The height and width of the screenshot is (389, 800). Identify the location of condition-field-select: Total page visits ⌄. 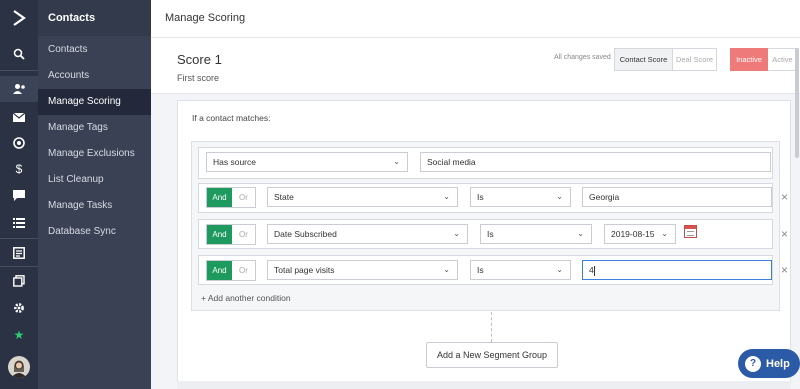
(362, 270).